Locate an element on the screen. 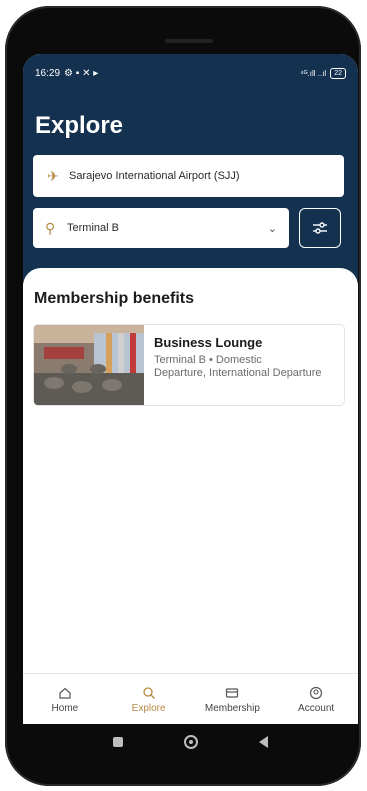  lounge-thumbnail is located at coordinates (89, 365).